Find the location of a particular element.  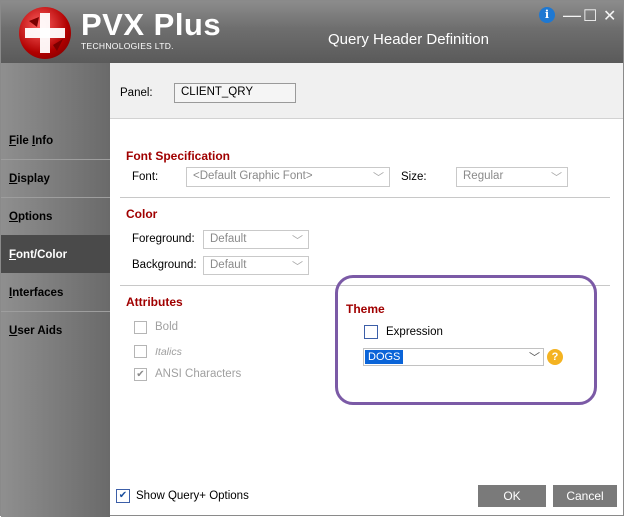

foreground-select-value: Default is located at coordinates (228, 239).